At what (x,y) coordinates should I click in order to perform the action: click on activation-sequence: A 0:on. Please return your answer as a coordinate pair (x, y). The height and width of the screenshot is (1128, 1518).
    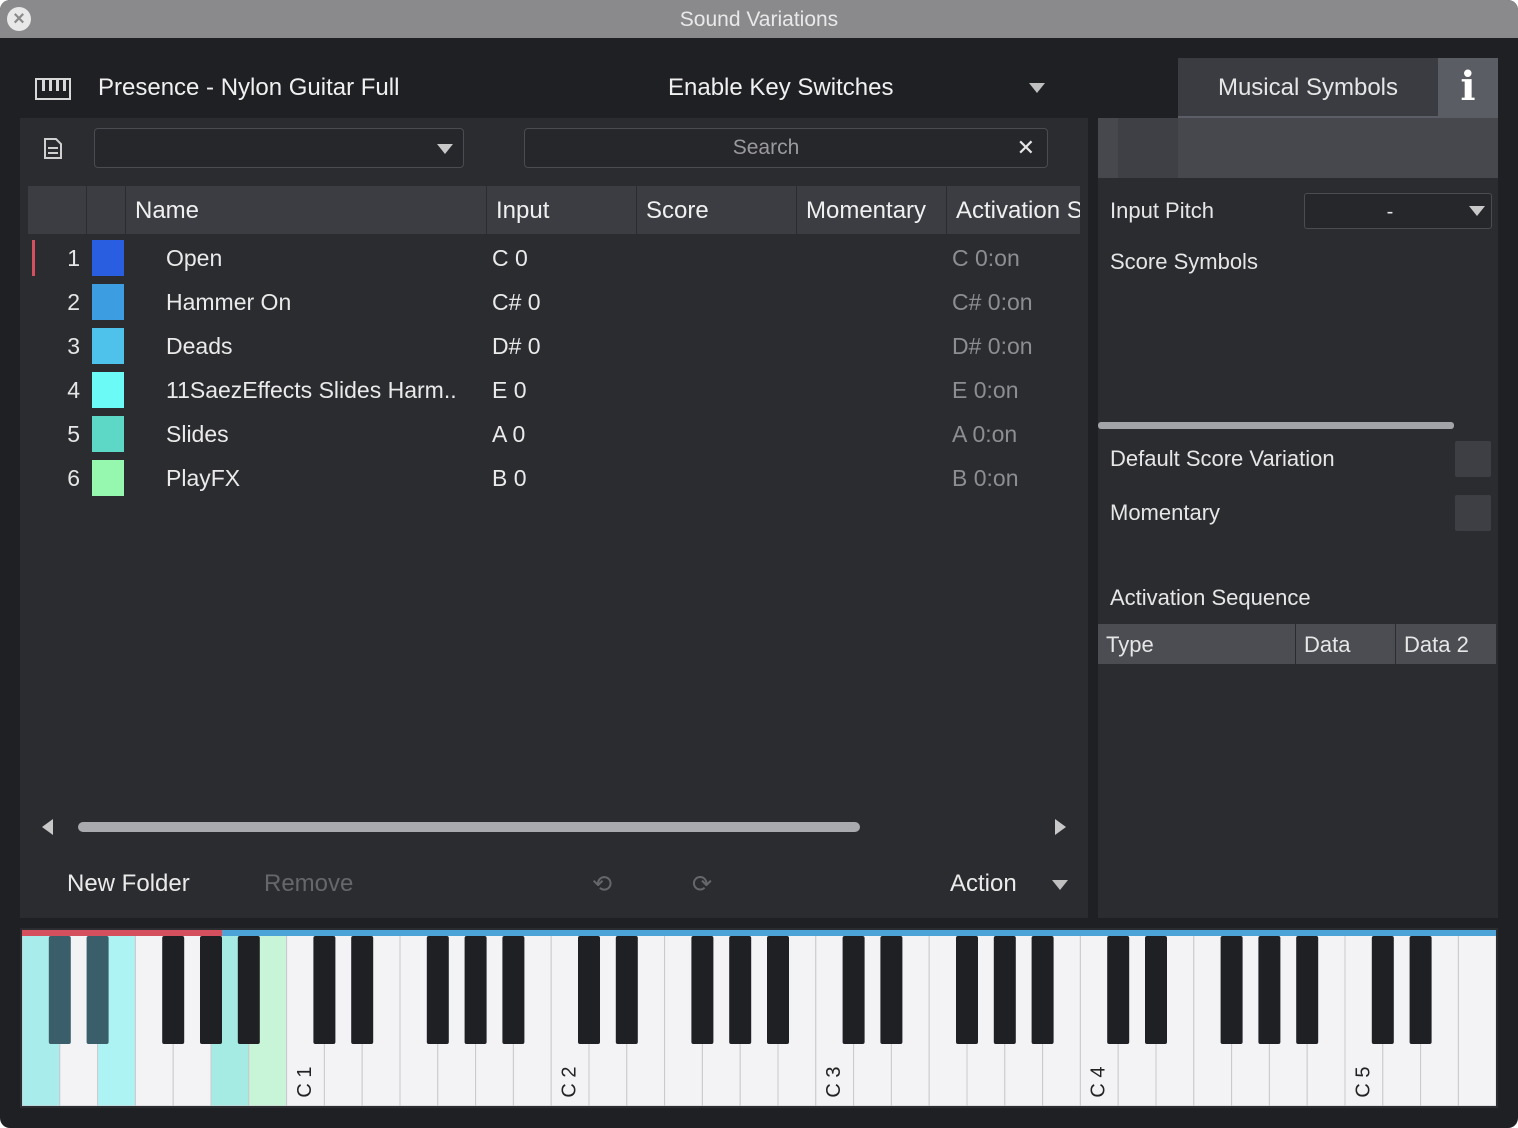
    Looking at the image, I should click on (985, 434).